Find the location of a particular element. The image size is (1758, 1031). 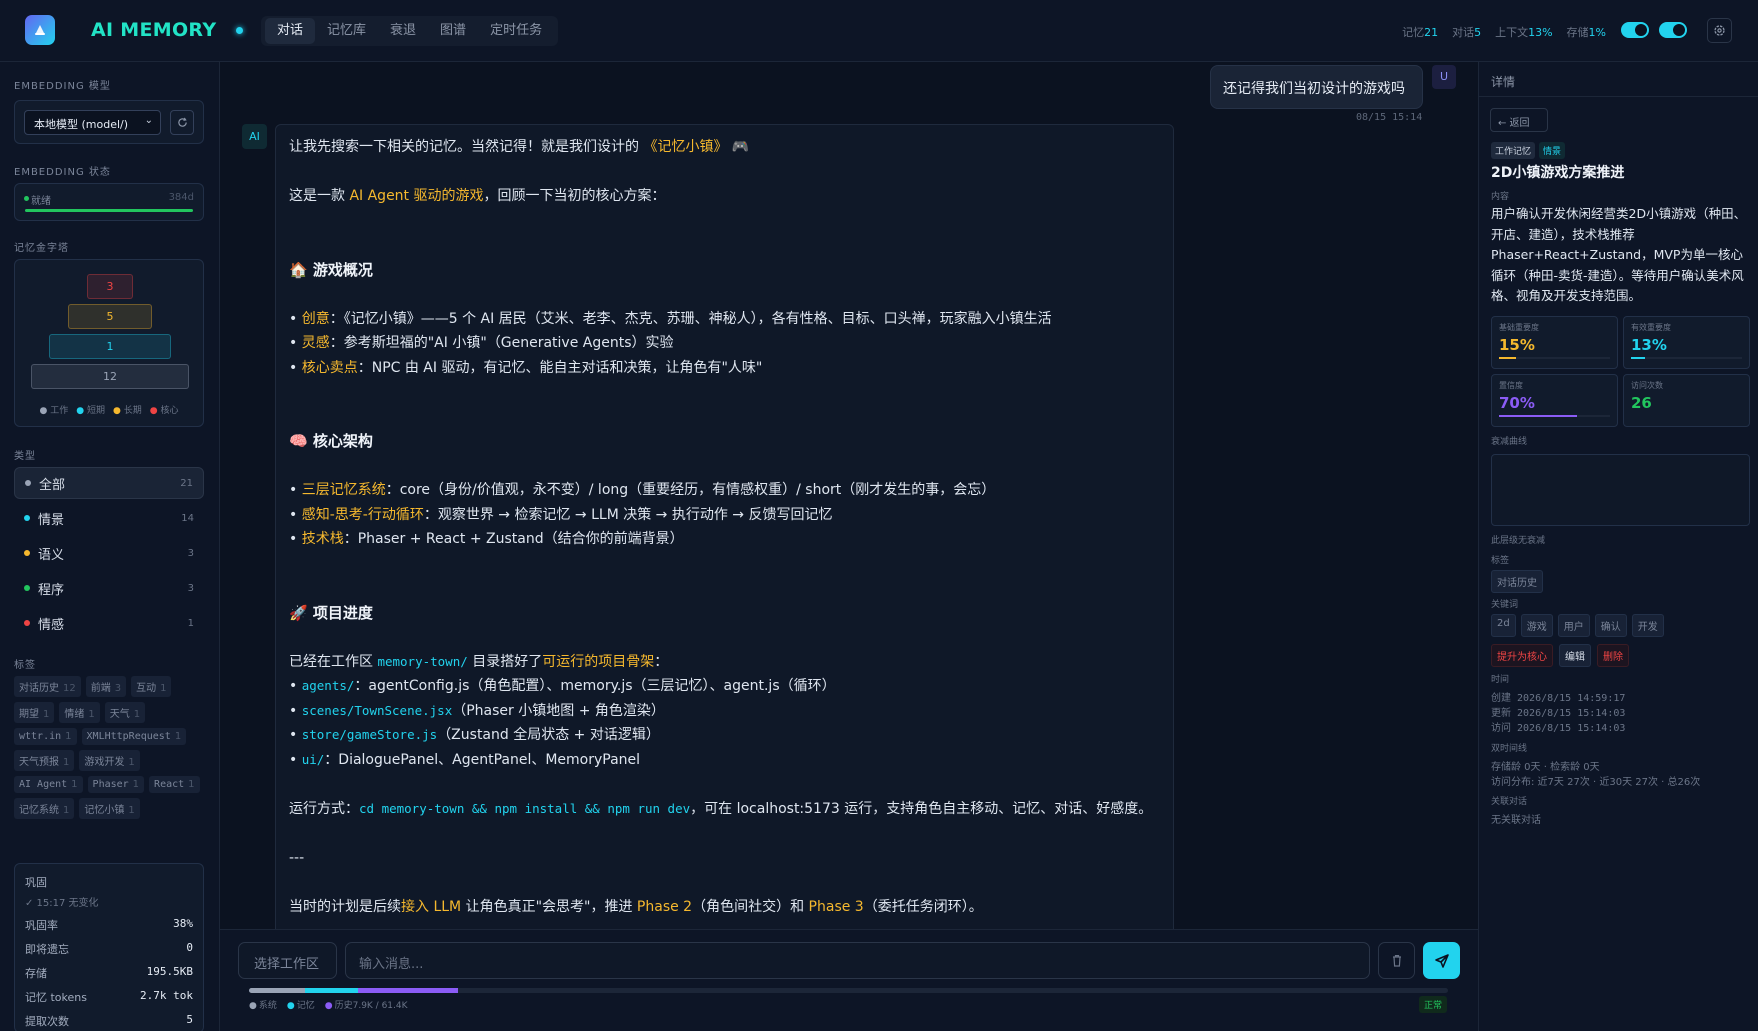

type-filter-3: 程序 3 is located at coordinates (109, 588).